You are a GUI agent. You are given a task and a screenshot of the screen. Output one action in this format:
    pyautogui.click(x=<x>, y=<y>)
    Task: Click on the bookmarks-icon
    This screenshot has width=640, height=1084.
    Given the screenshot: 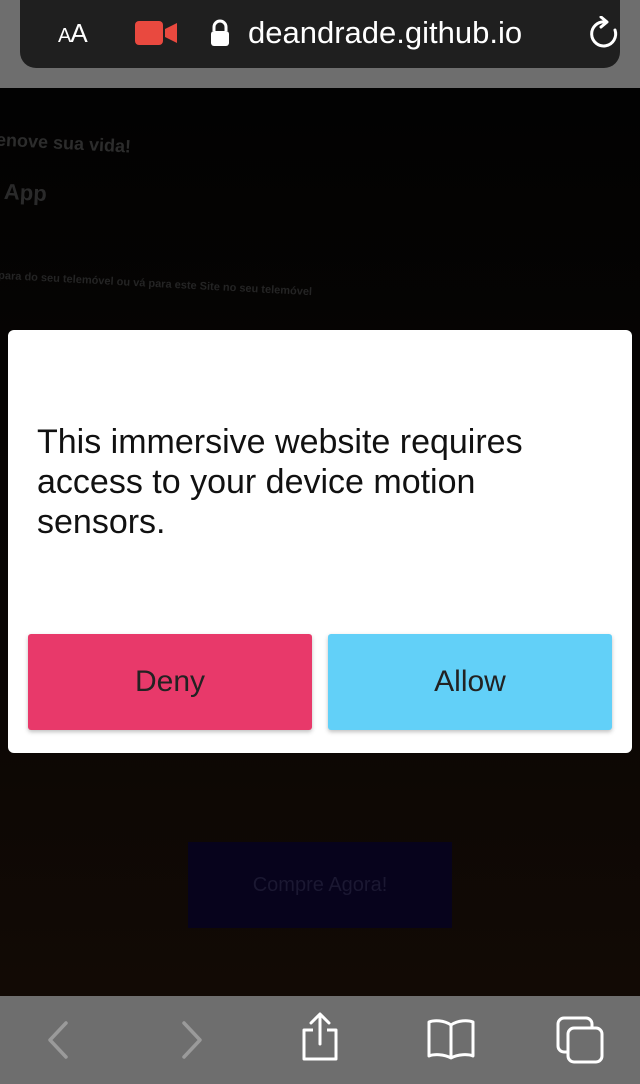 What is the action you would take?
    pyautogui.click(x=451, y=1041)
    